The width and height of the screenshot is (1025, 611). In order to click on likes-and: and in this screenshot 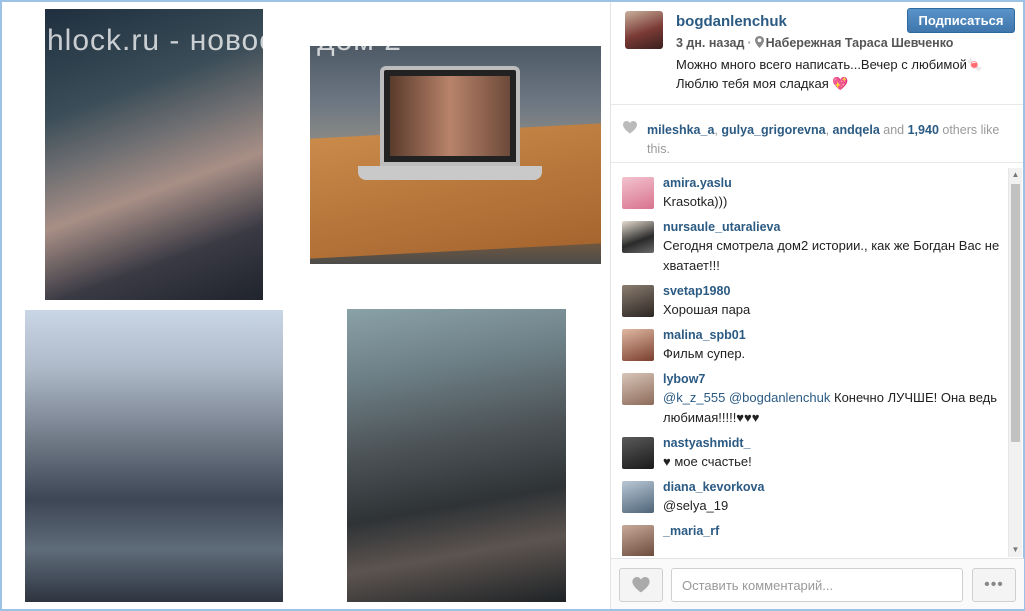, I will do `click(894, 130)`.